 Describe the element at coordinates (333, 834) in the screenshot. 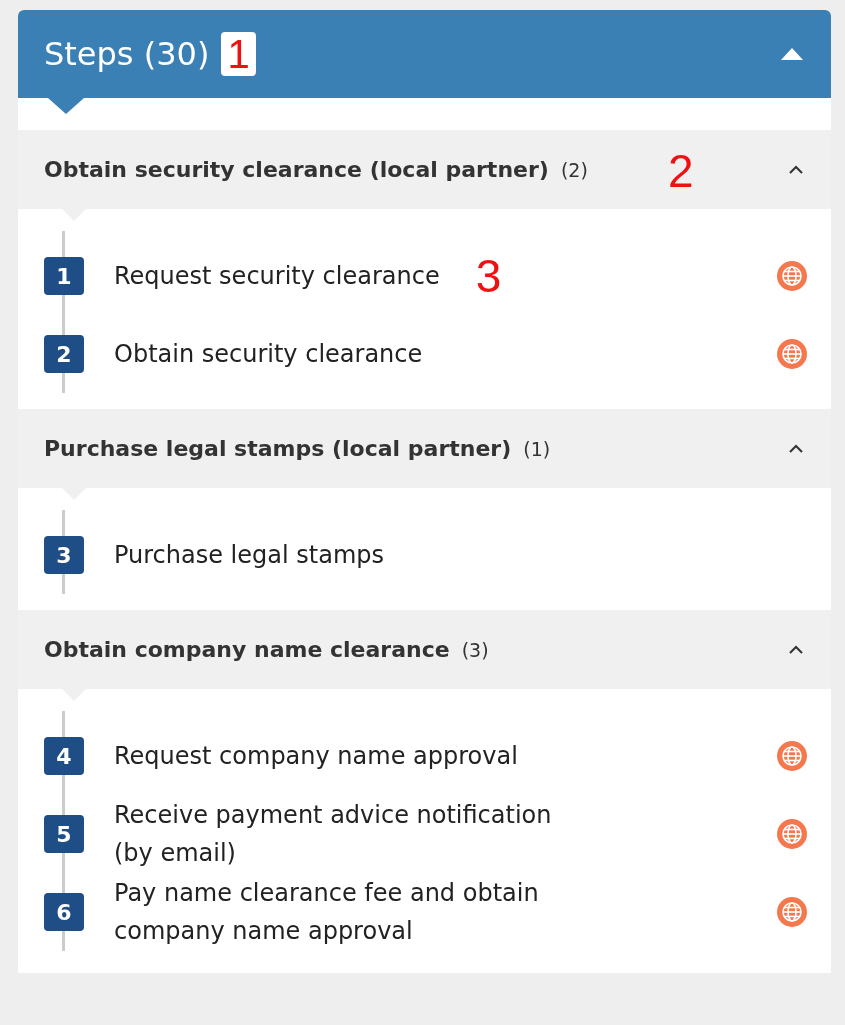

I see `step-title: Receive payment advice notification (by email)` at that location.